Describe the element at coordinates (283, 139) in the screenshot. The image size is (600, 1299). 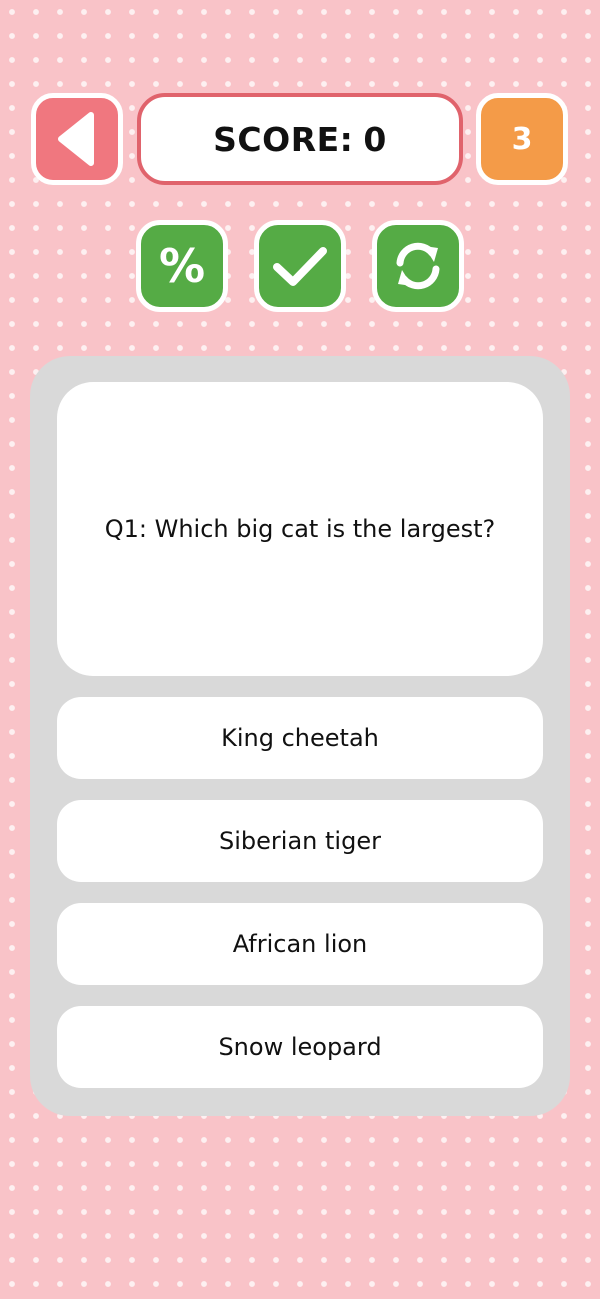
I see `score-label: SCORE:` at that location.